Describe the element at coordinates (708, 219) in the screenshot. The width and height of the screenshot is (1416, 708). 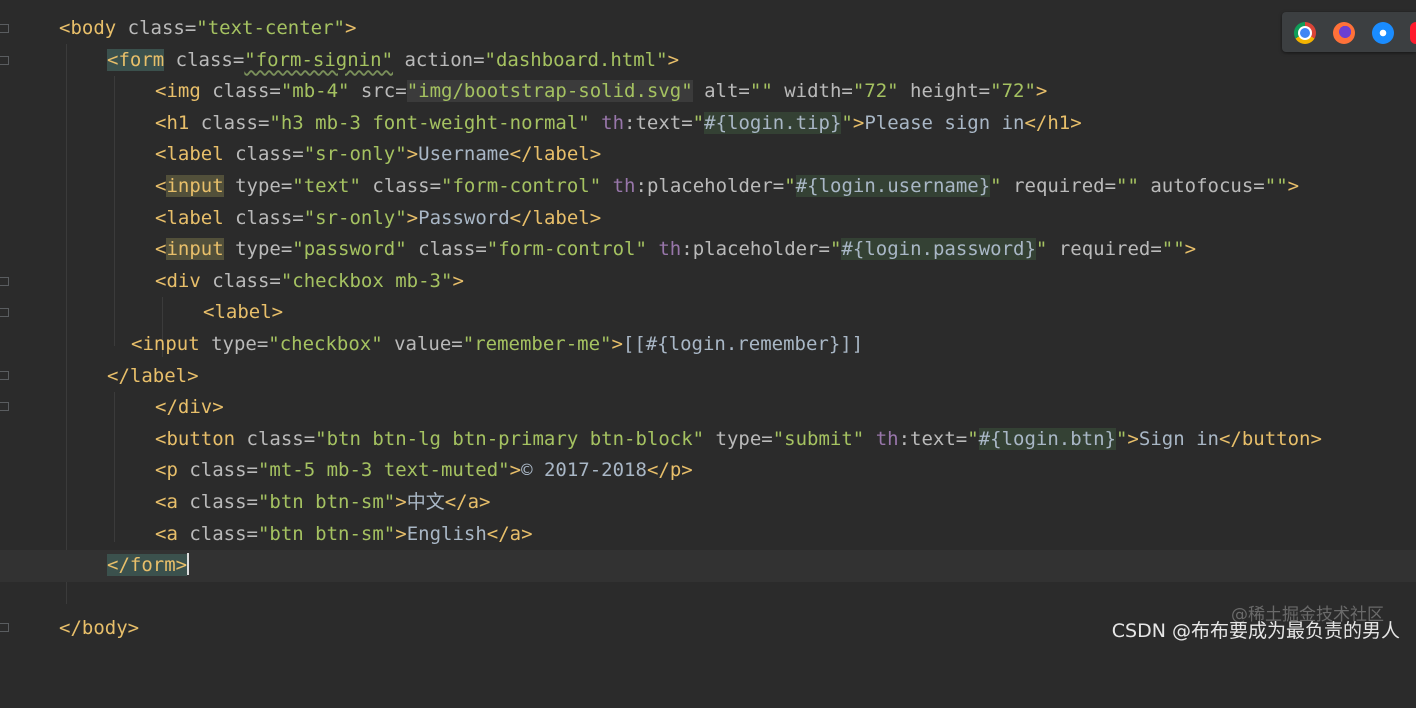
I see `code-line-7: <label class="sr-only">Password</label>` at that location.